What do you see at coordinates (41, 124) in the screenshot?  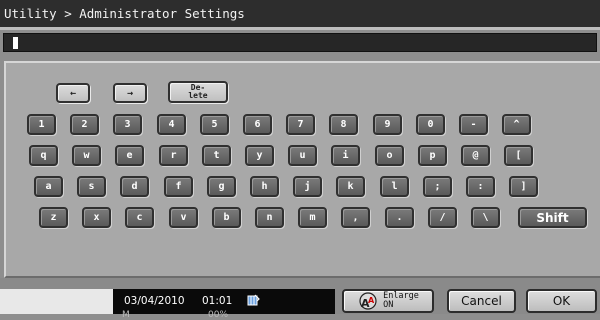 I see `key-1-1: 1` at bounding box center [41, 124].